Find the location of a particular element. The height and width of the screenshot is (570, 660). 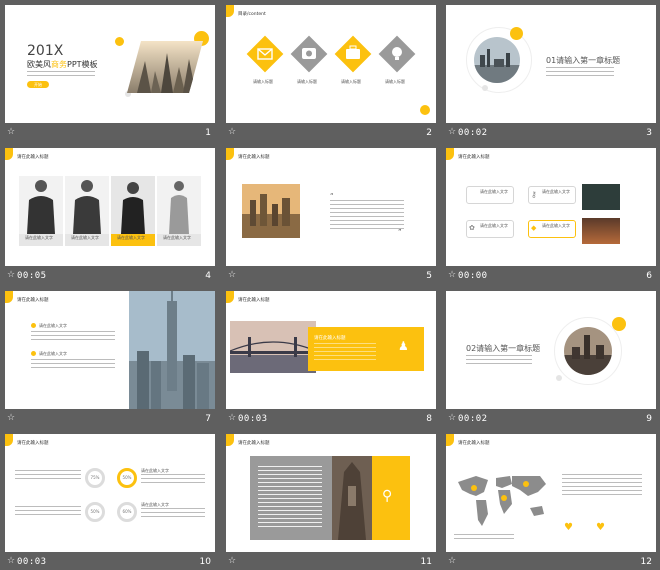

slide-number: 11 is located at coordinates (426, 562).